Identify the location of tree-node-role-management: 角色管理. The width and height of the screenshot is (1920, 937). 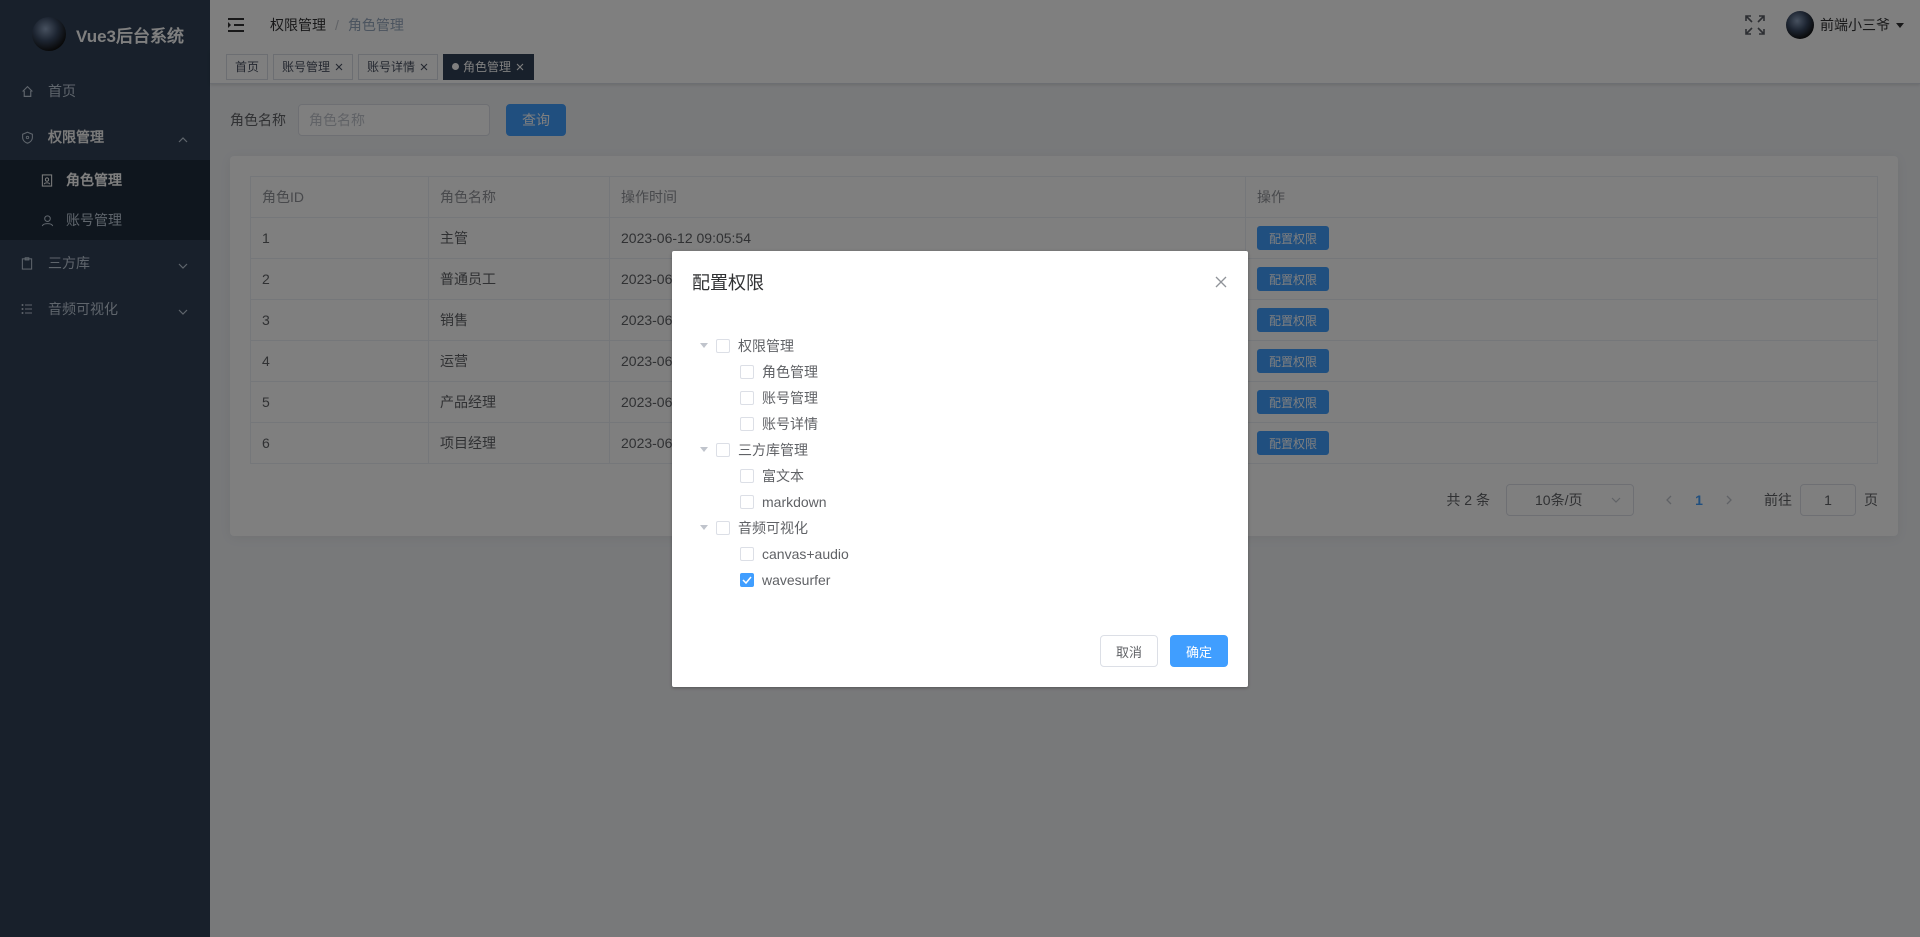
(960, 372).